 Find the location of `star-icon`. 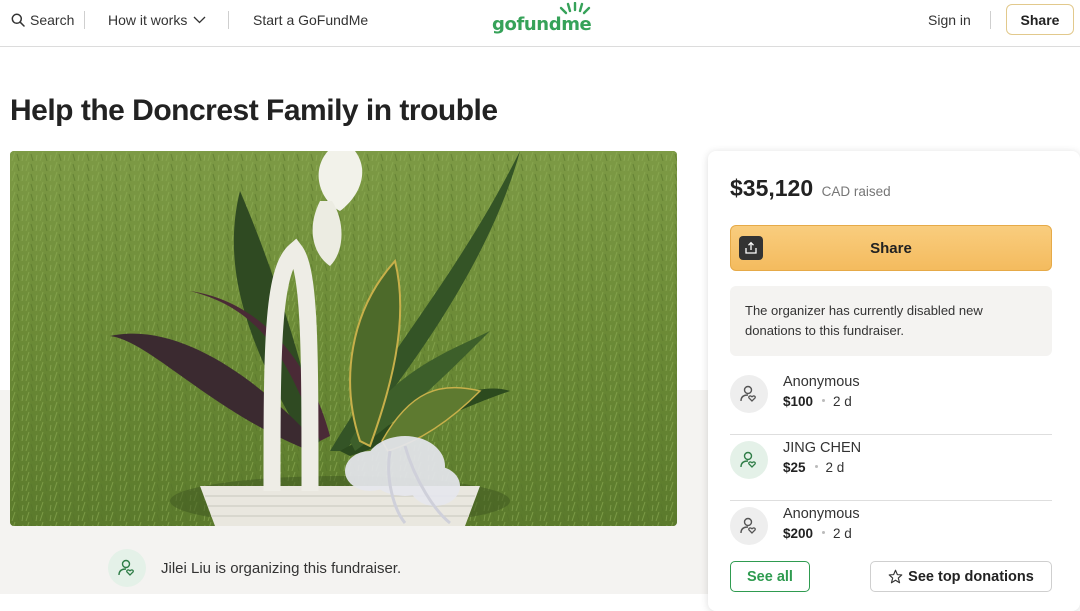

star-icon is located at coordinates (895, 576).